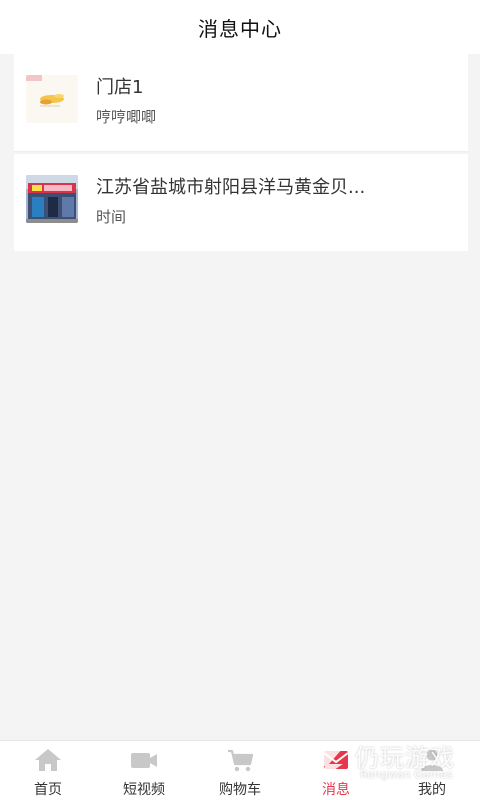 Image resolution: width=480 pixels, height=800 pixels. What do you see at coordinates (111, 217) in the screenshot?
I see `message-preview: 时间` at bounding box center [111, 217].